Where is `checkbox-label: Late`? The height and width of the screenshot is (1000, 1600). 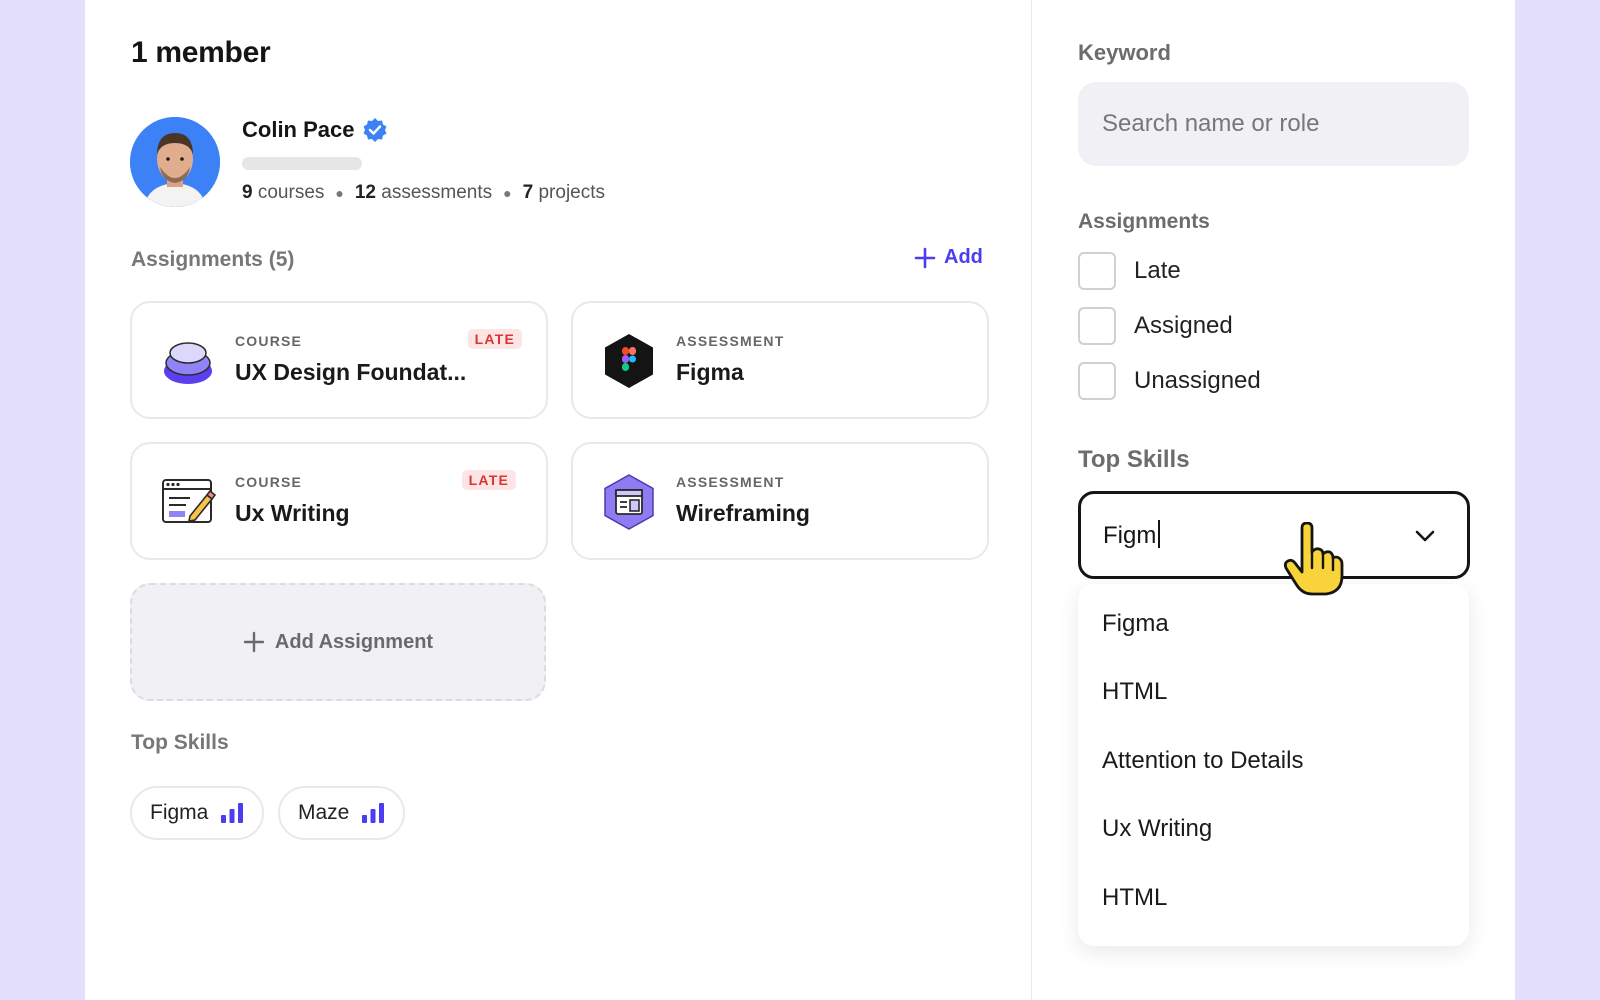
checkbox-label: Late is located at coordinates (1157, 270).